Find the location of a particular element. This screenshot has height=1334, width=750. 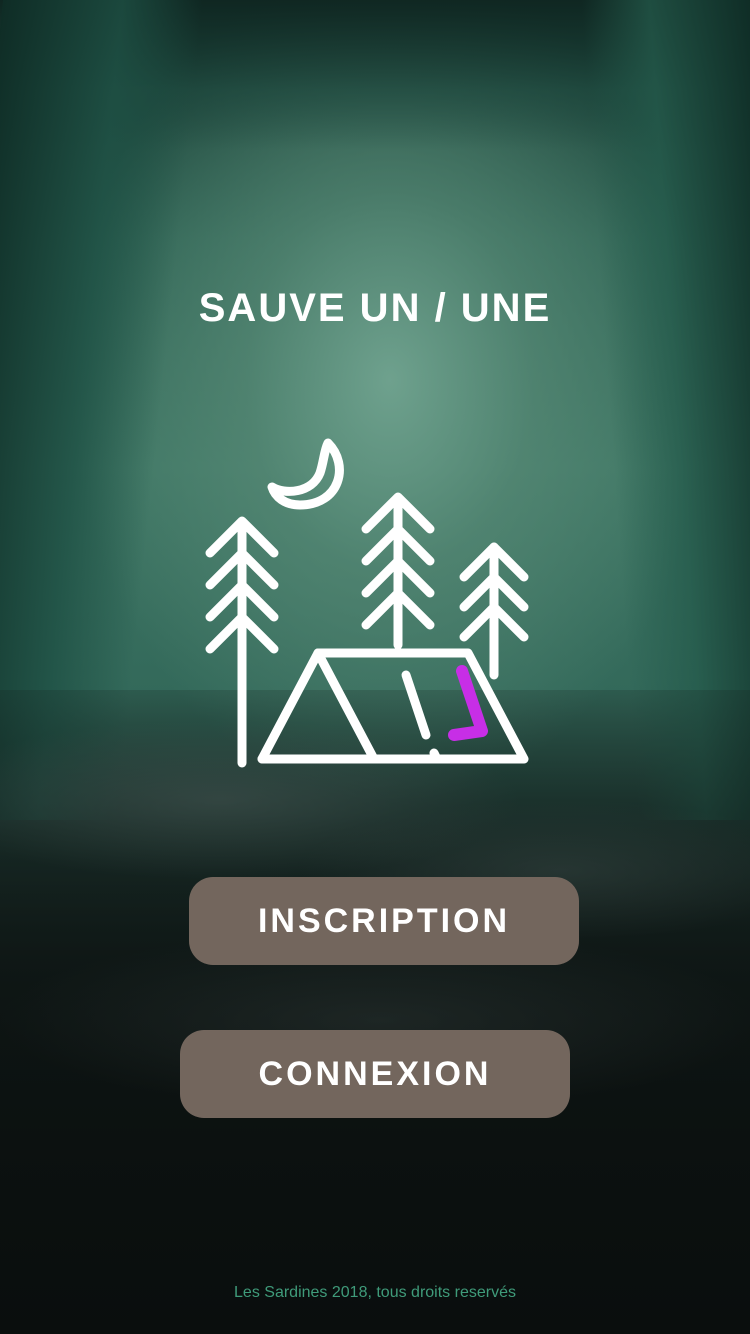

connexion-button: CONNEXION is located at coordinates (375, 1074).